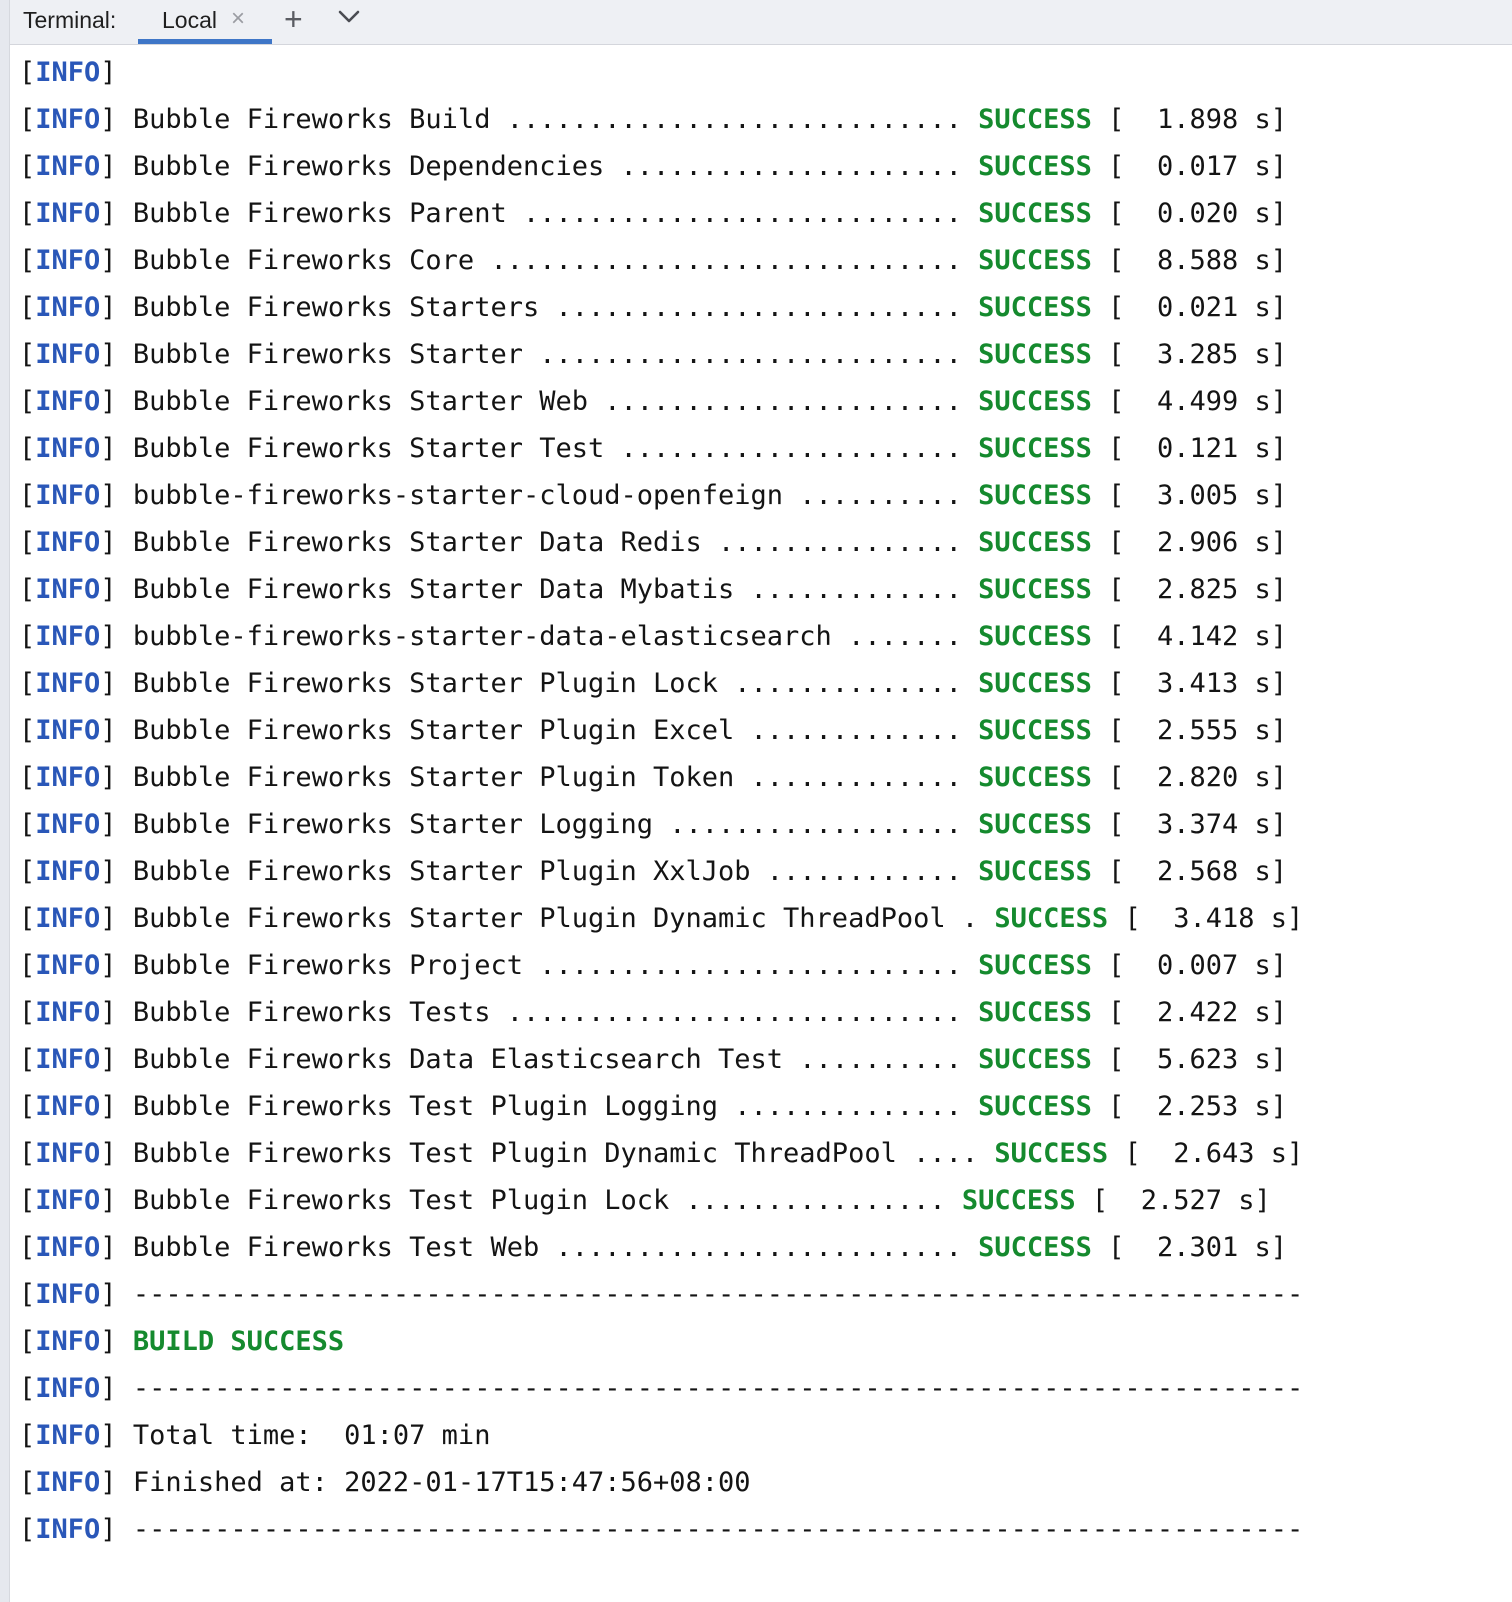 The image size is (1512, 1602). Describe the element at coordinates (1213, 777) in the screenshot. I see `module-time: 2.820 s` at that location.